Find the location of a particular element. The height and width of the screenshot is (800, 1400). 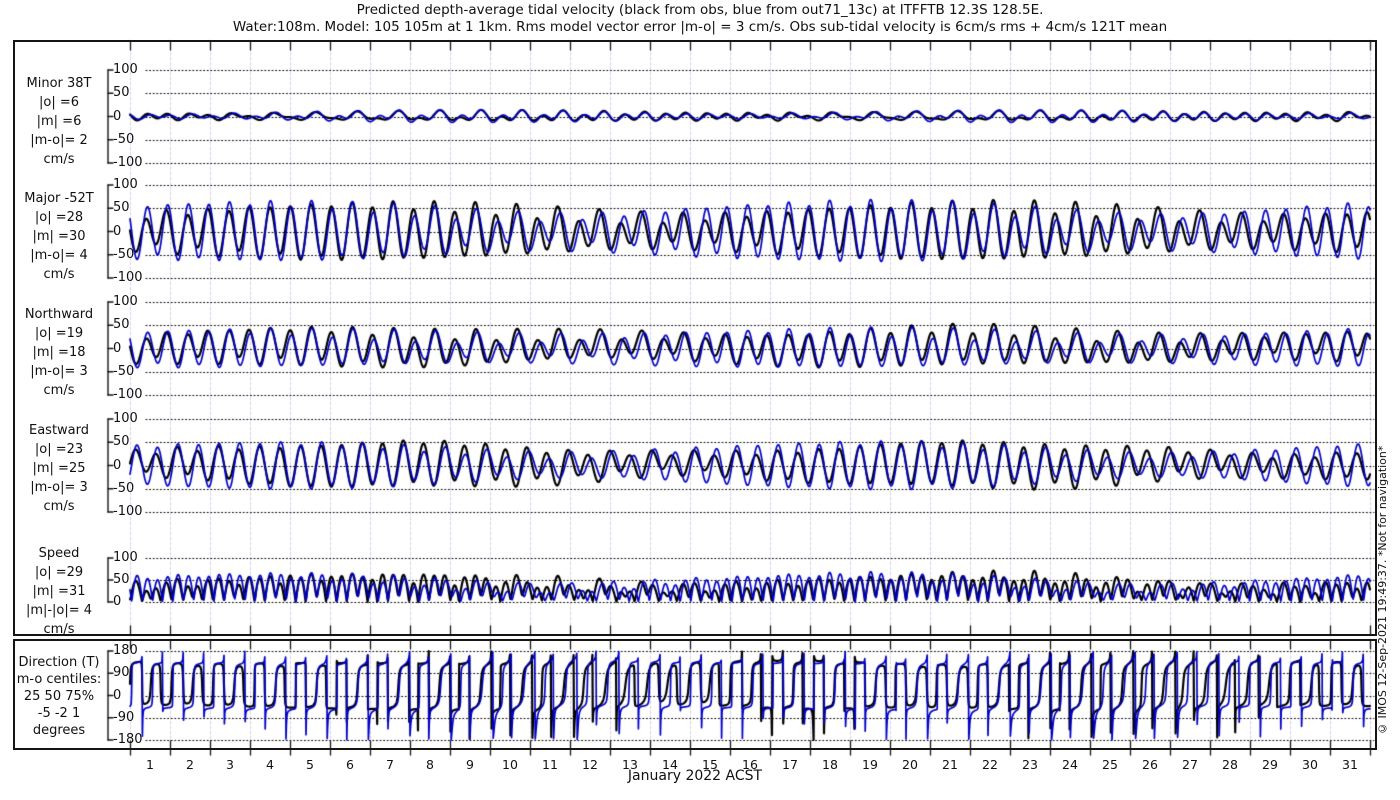

panel-label-line: 25 50 75% is located at coordinates (59, 696).